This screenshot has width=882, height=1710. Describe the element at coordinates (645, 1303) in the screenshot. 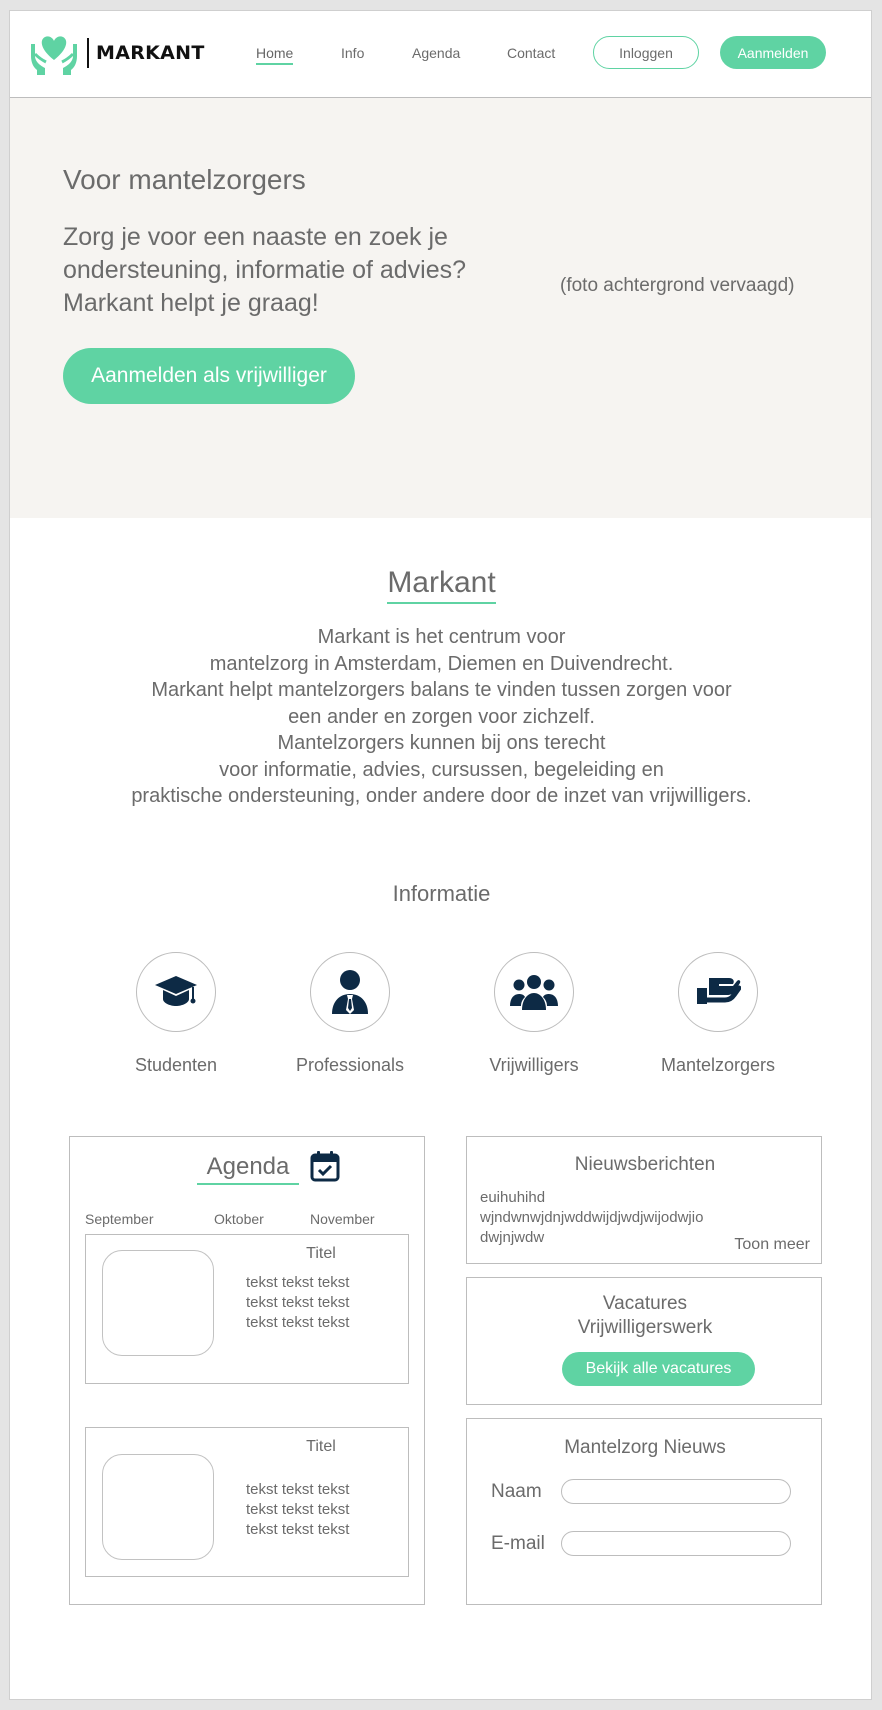

I see `vacancies-title: Vacatures` at that location.